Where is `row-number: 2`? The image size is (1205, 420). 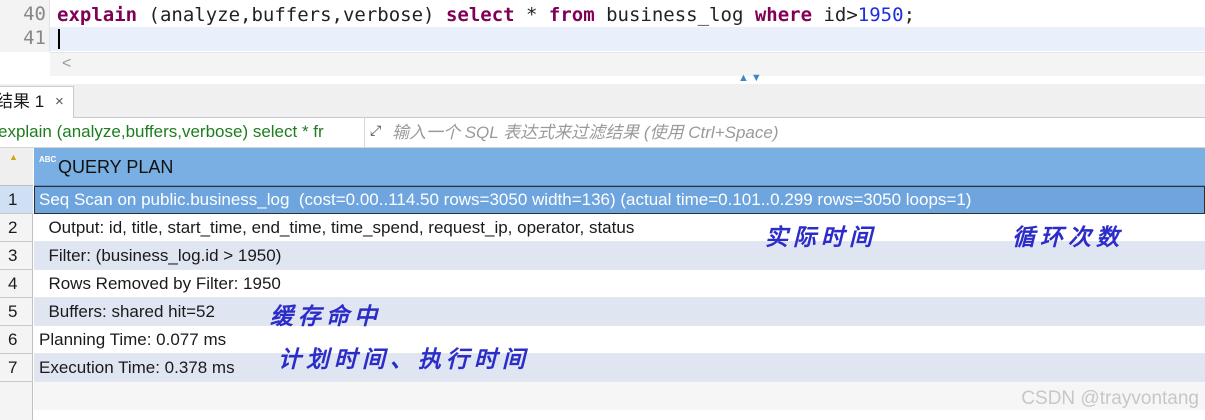
row-number: 2 is located at coordinates (16, 228).